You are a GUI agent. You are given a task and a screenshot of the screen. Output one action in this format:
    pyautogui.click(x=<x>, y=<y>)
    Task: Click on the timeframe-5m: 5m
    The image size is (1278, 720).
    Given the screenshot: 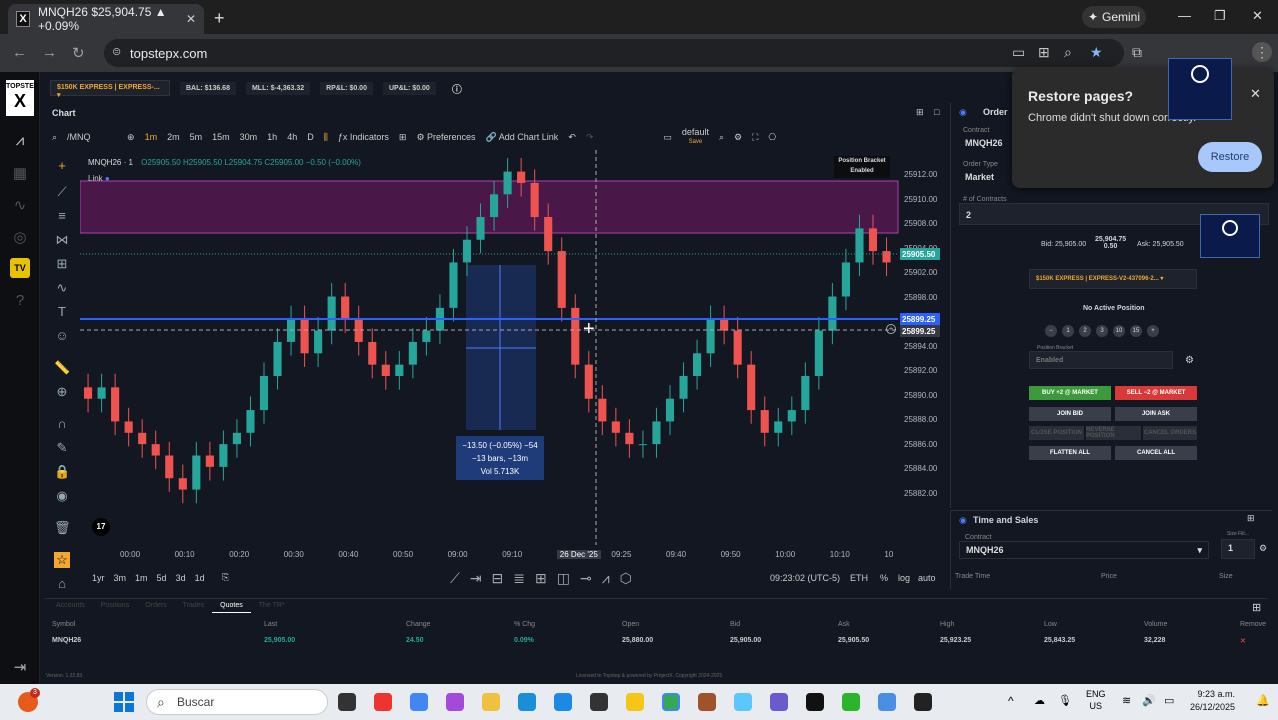 What is the action you would take?
    pyautogui.click(x=196, y=137)
    